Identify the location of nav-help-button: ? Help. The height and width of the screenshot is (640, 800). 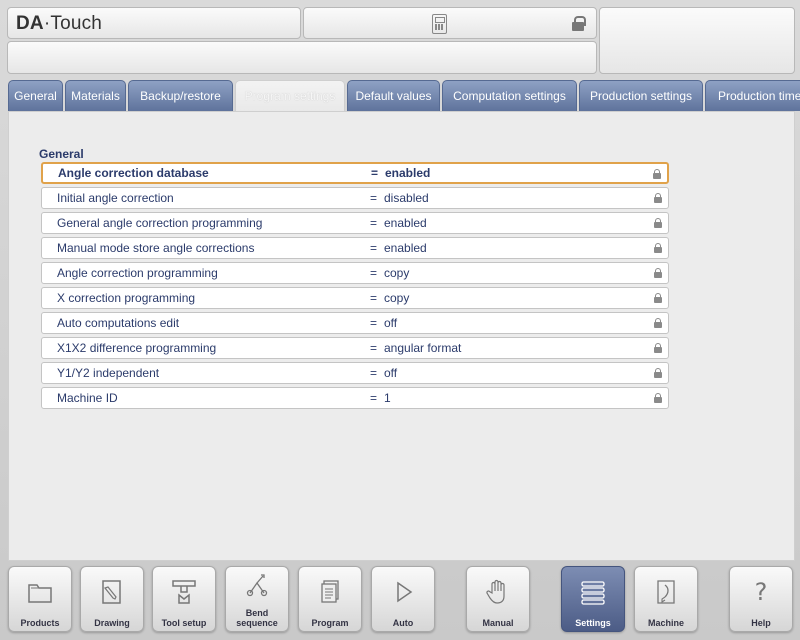
(761, 599).